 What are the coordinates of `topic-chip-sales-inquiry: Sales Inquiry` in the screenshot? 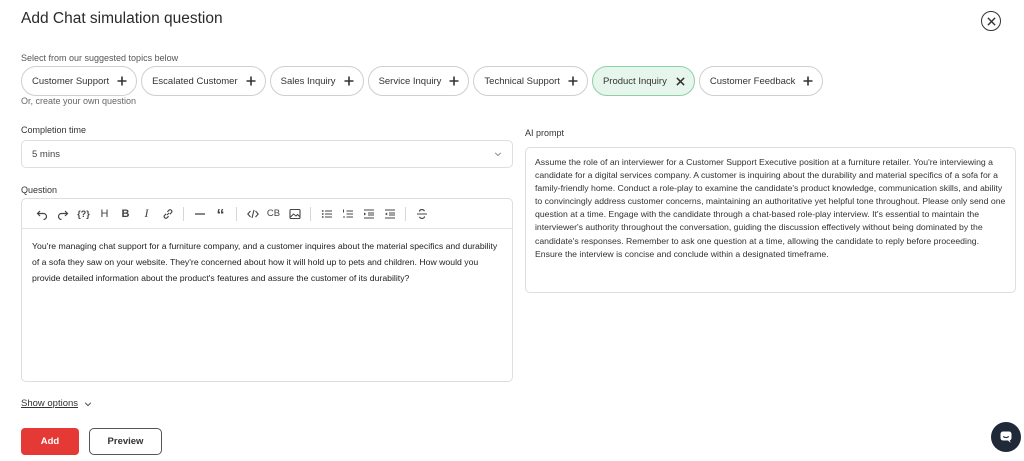 It's located at (316, 81).